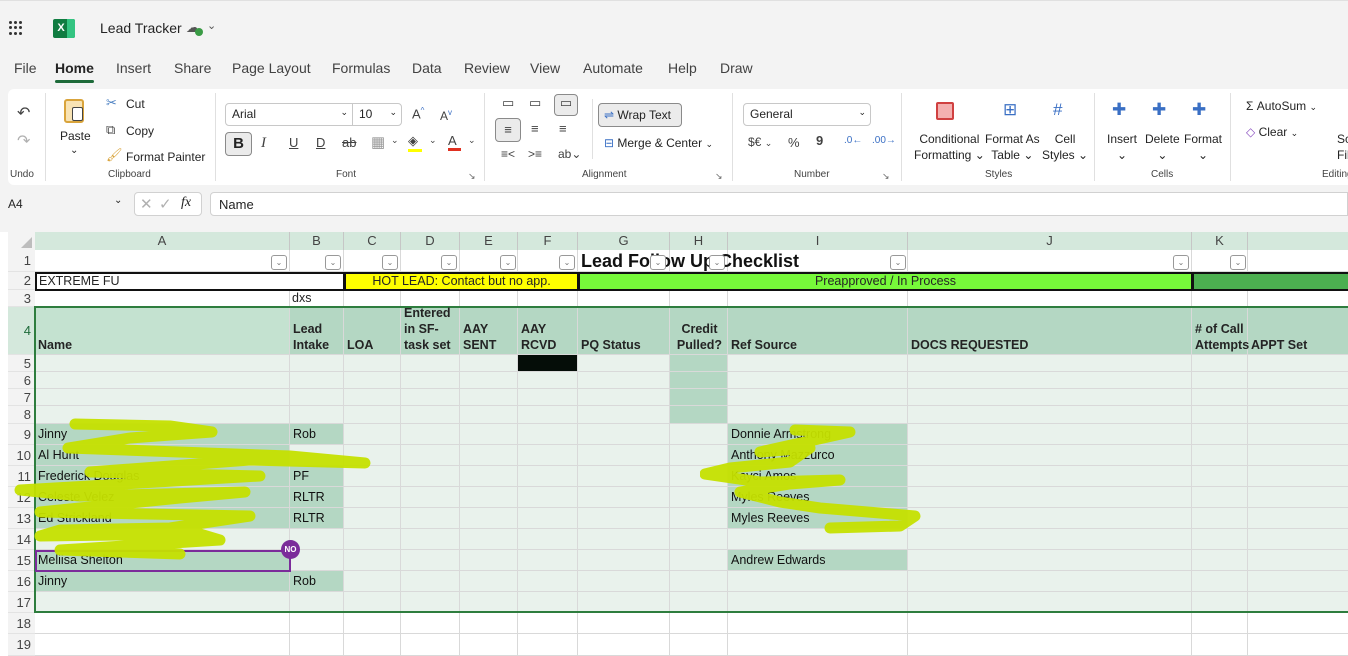 The image size is (1348, 656). Describe the element at coordinates (624, 539) in the screenshot. I see `cell-g14` at that location.